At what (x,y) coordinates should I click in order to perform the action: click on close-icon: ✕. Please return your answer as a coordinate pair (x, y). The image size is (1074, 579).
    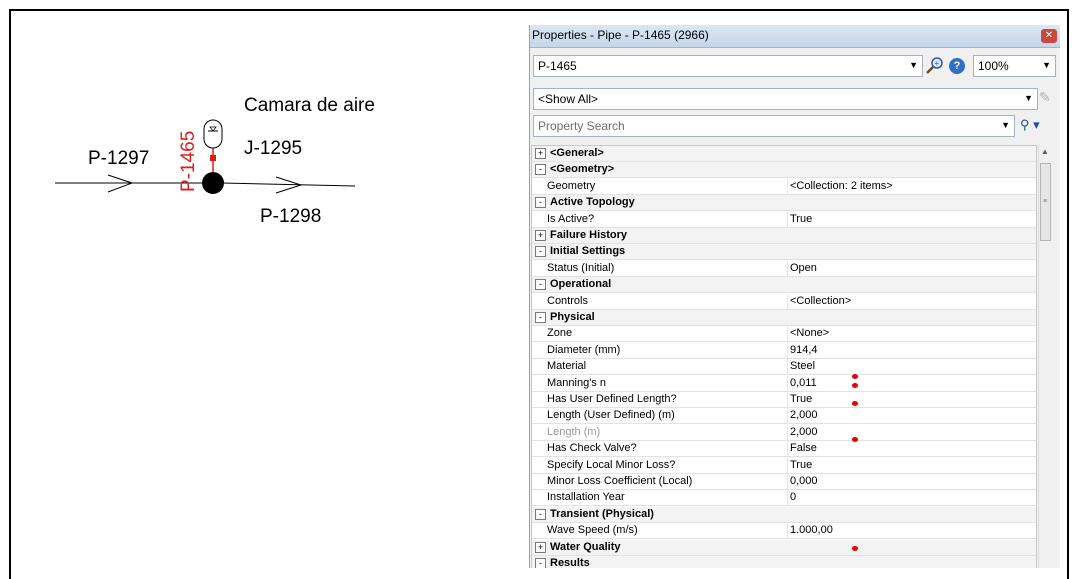
    Looking at the image, I should click on (1049, 36).